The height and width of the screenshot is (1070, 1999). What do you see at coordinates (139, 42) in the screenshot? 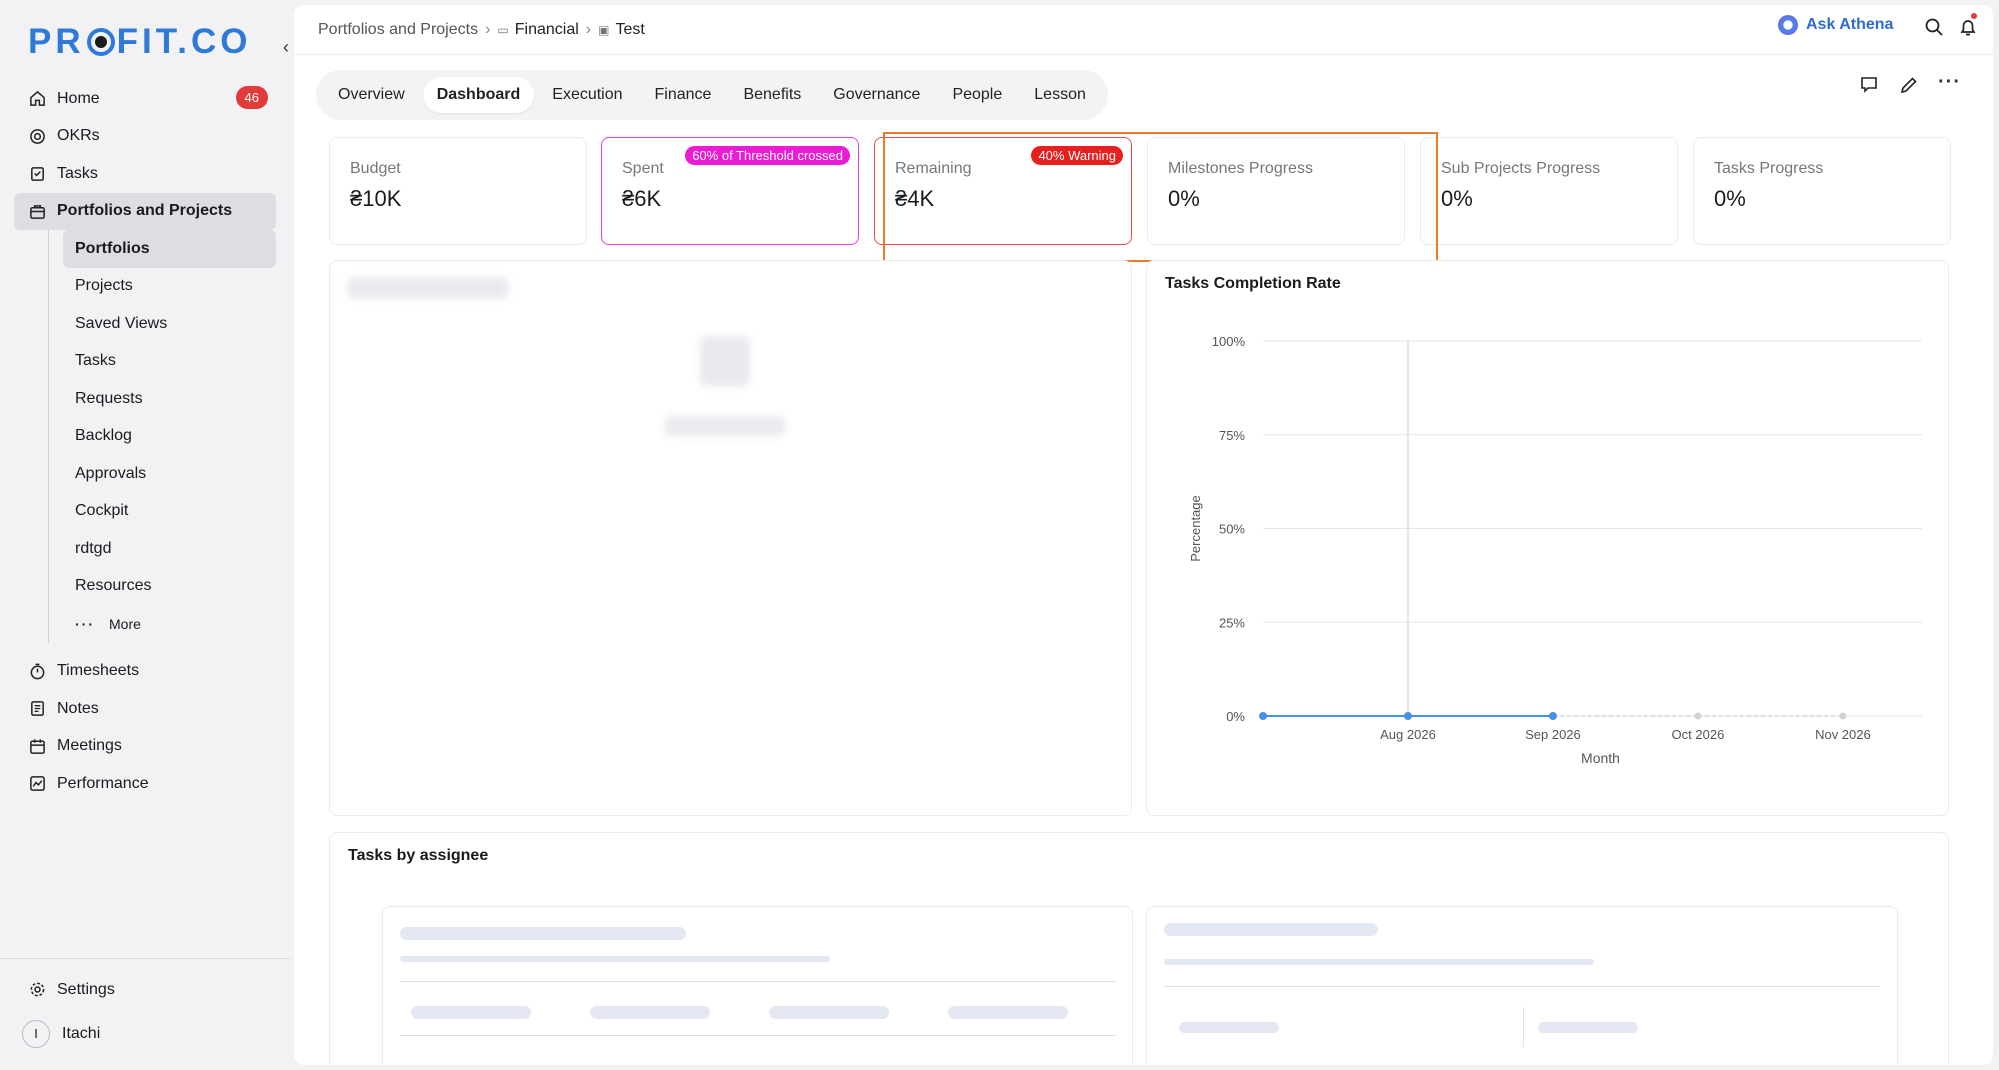
I see `brand-logo: PR FIT.CO` at bounding box center [139, 42].